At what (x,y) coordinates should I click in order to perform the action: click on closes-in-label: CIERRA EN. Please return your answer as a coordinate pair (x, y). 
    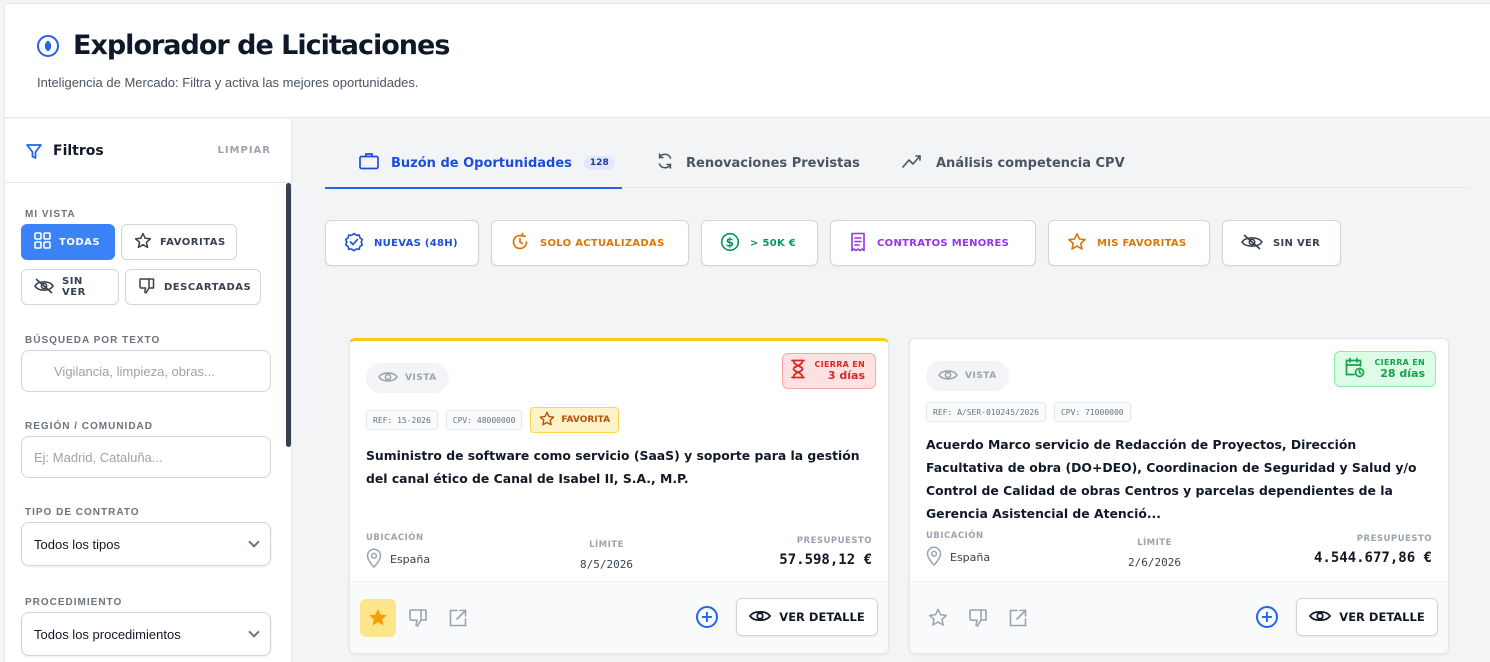
    Looking at the image, I should click on (839, 364).